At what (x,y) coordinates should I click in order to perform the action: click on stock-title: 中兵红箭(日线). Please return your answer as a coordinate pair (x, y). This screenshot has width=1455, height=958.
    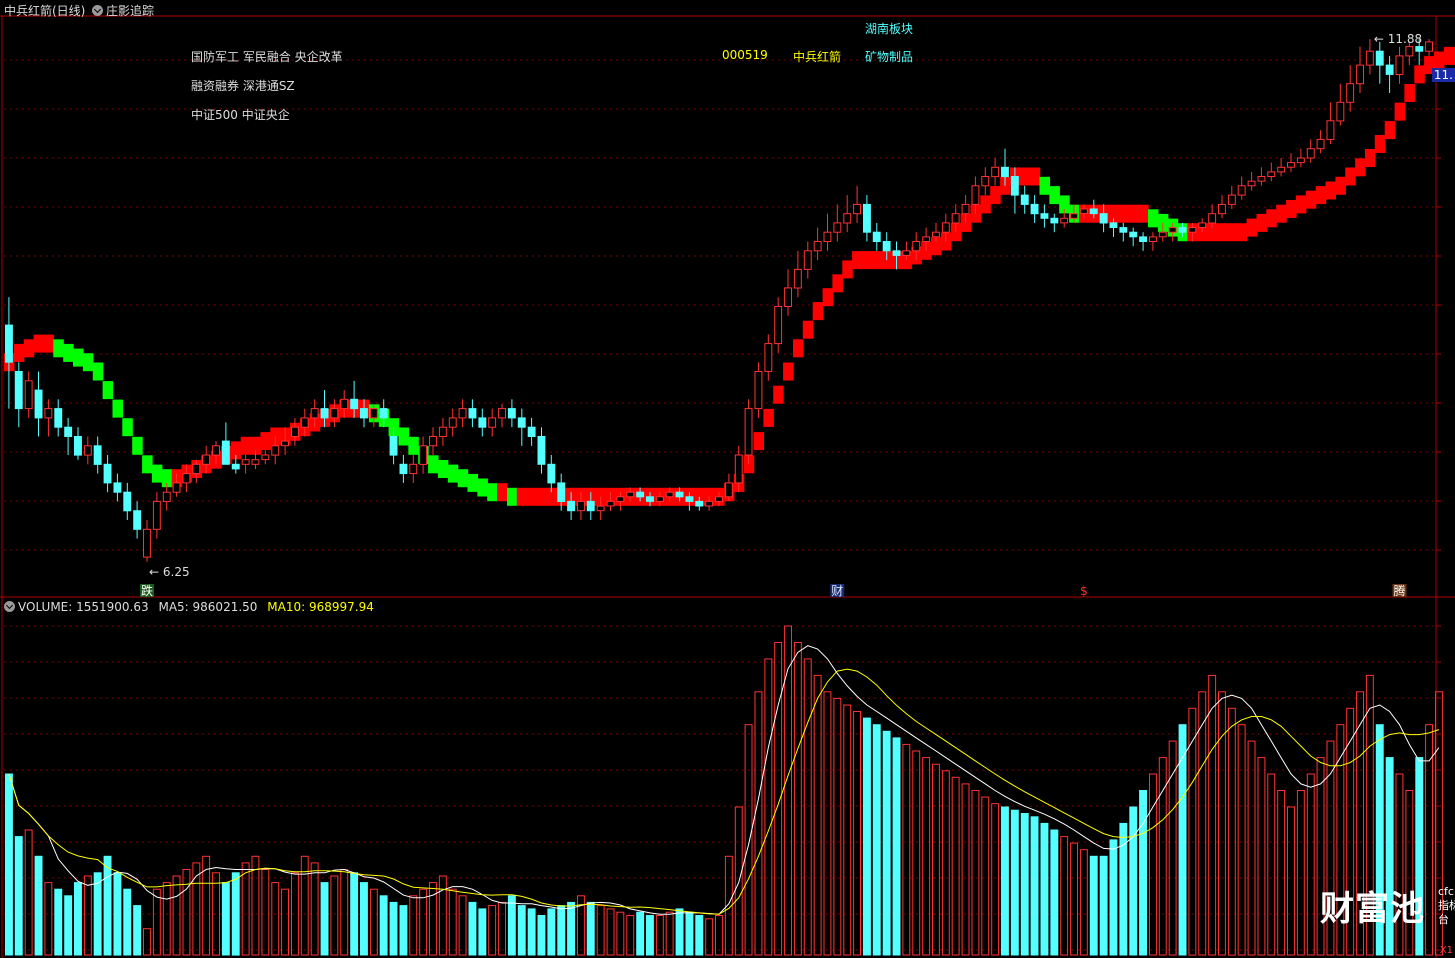
    Looking at the image, I should click on (45, 11).